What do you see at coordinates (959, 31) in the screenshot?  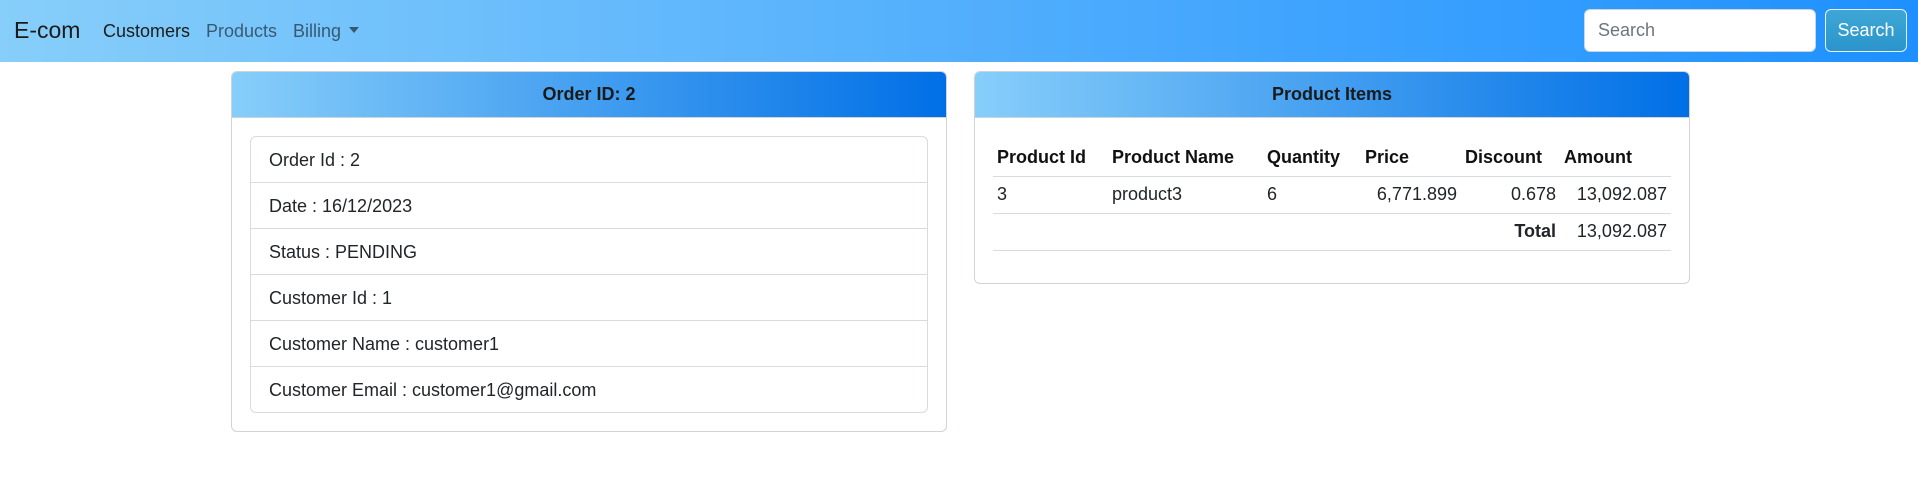 I see `top-navbar: E-com Customers Products Billing Search` at bounding box center [959, 31].